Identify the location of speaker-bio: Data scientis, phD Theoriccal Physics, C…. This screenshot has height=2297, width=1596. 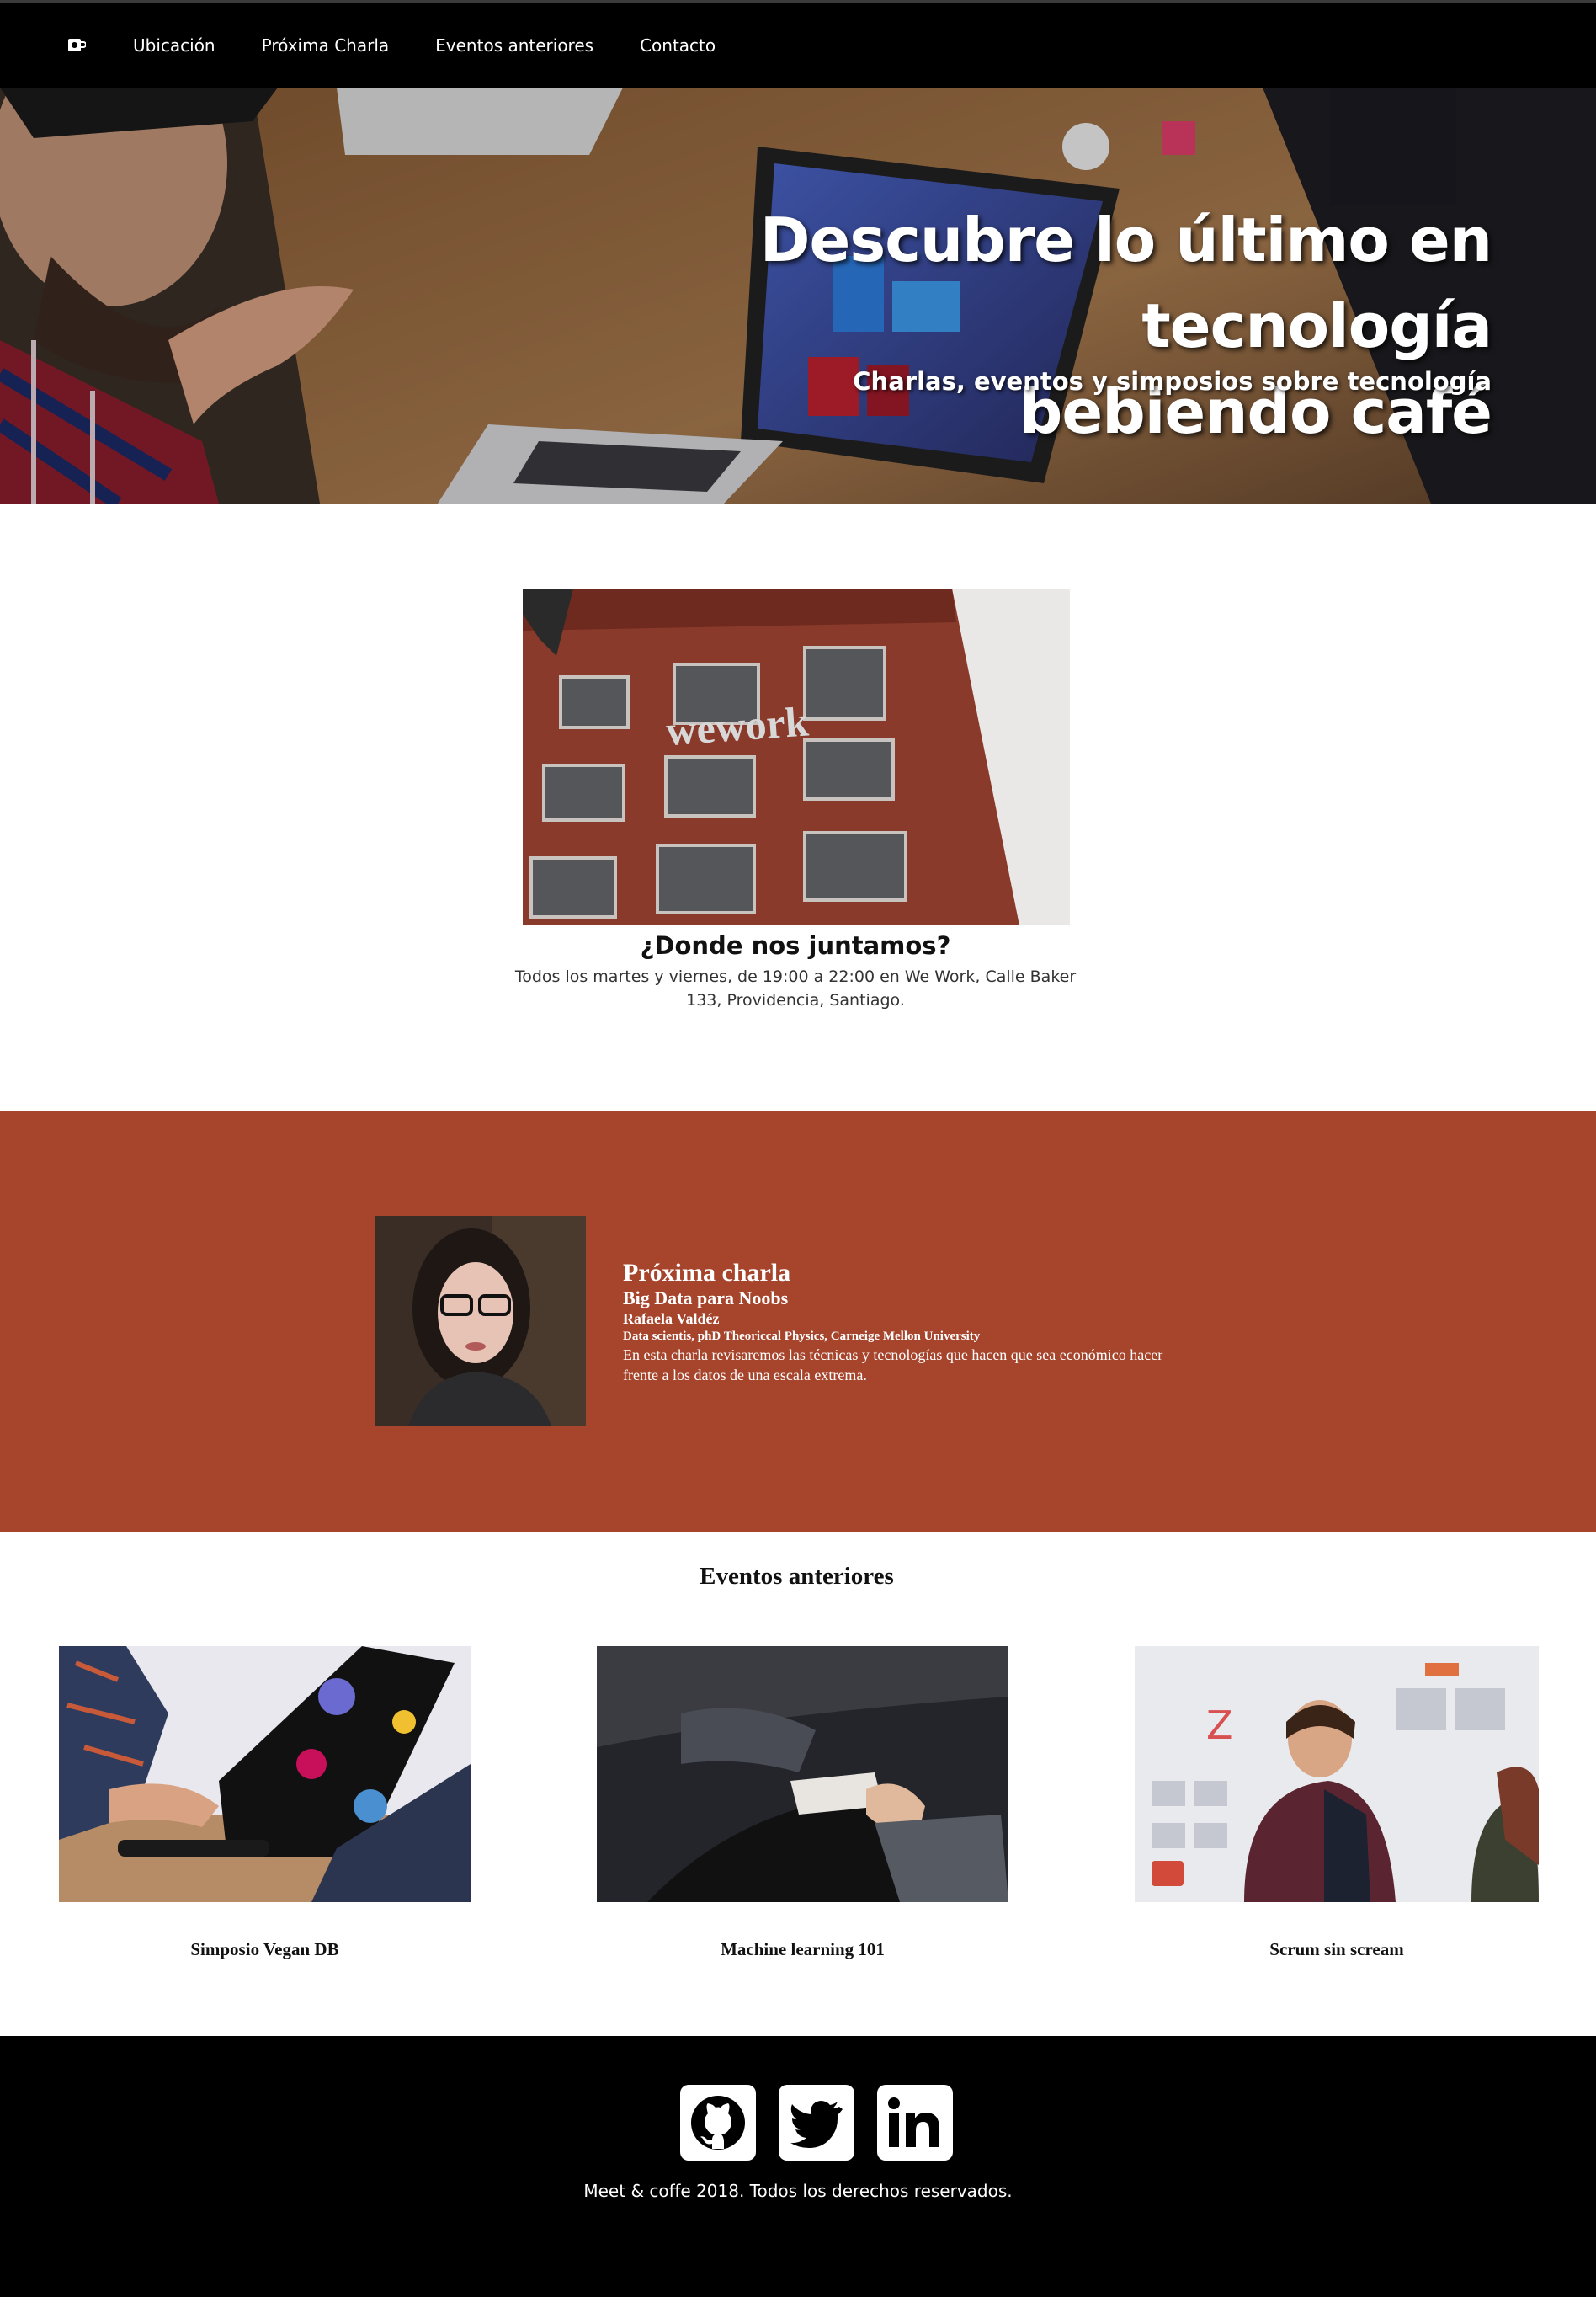
(802, 1336).